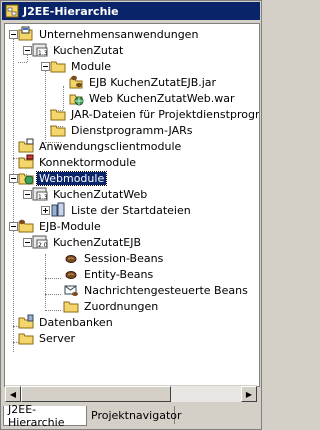 The width and height of the screenshot is (320, 430). What do you see at coordinates (88, 162) in the screenshot?
I see `tree-item-label: Konnektormodule` at bounding box center [88, 162].